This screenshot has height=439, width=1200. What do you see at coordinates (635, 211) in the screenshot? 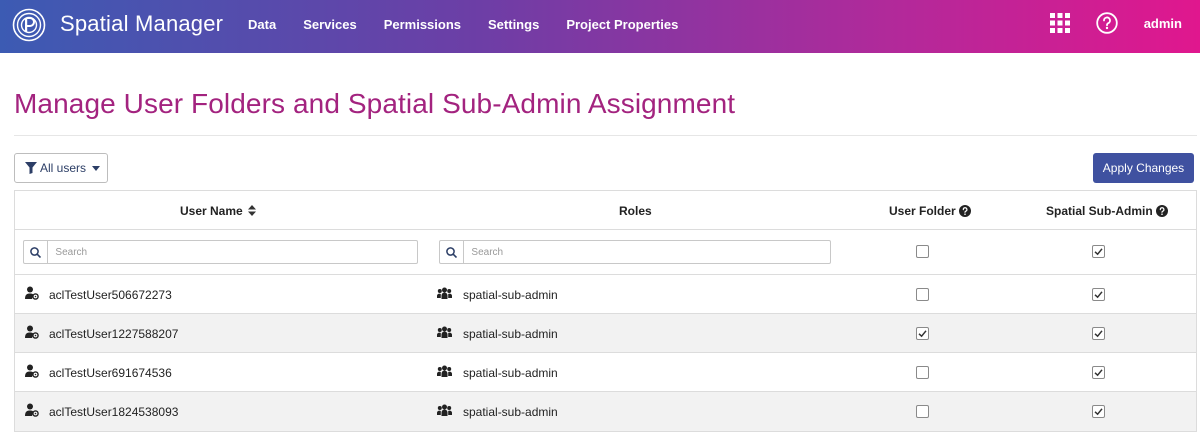
I see `roles-header: Roles` at bounding box center [635, 211].